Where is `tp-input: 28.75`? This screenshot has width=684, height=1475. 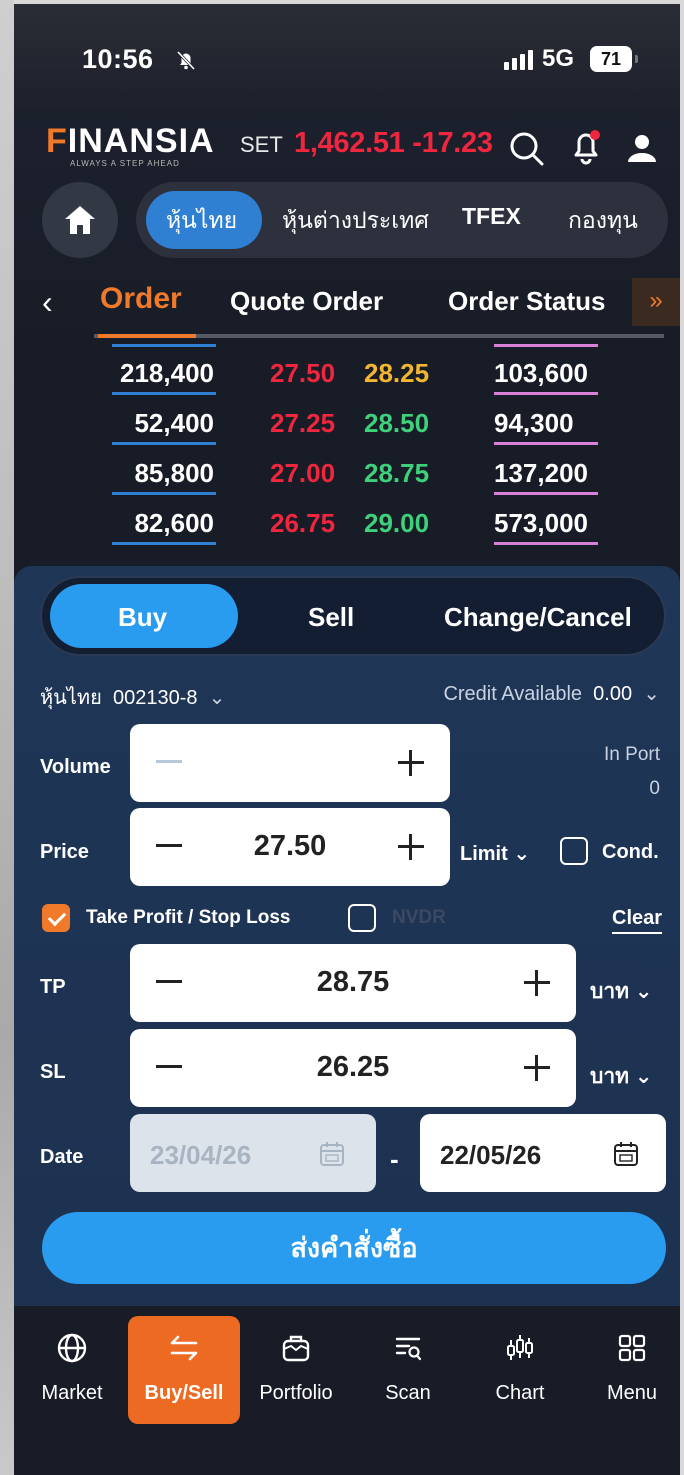
tp-input: 28.75 is located at coordinates (353, 982).